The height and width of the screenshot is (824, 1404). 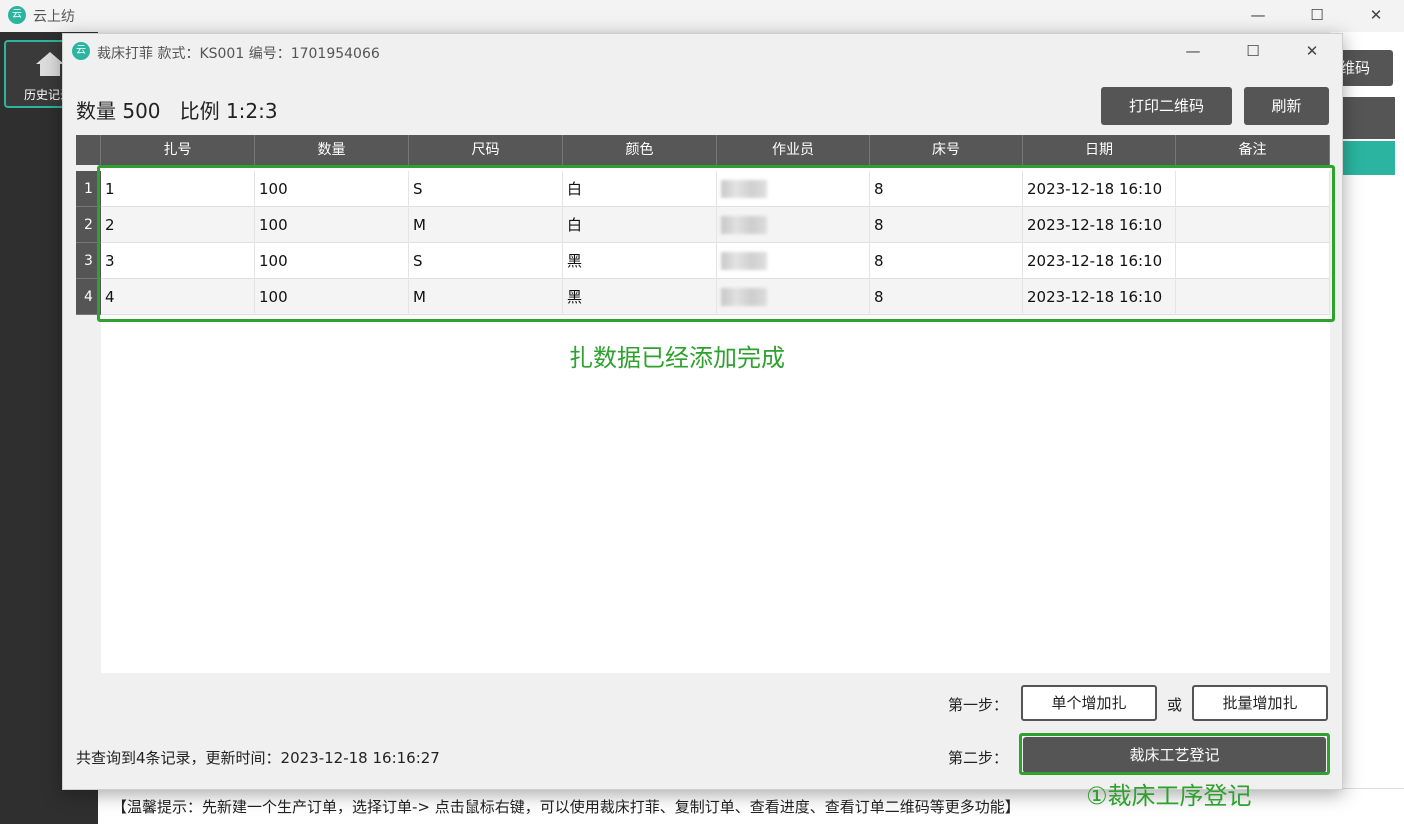 I want to click on column-header: 数量, so click(x=332, y=150).